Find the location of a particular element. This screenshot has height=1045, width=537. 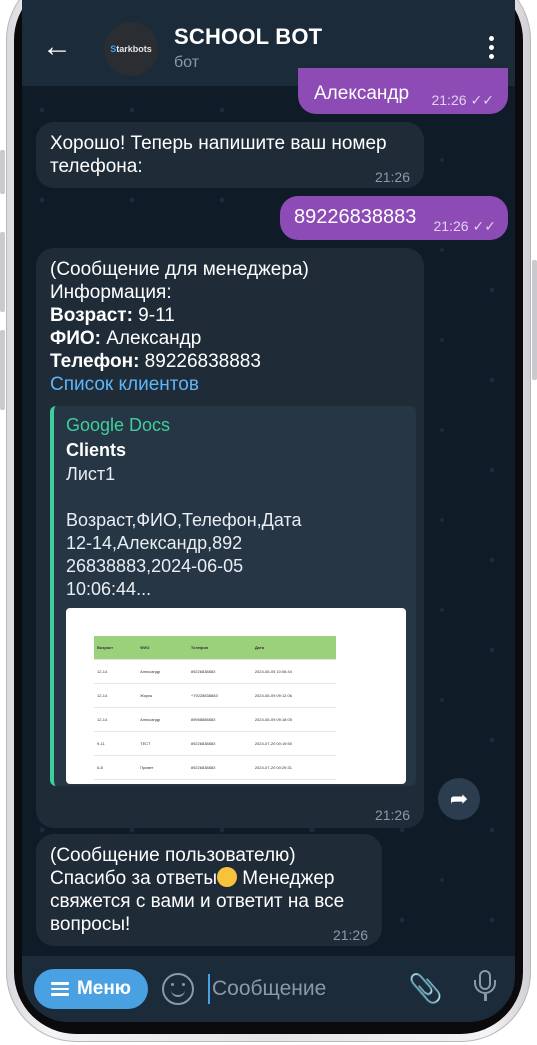

sheet-header-cell: Телефон is located at coordinates (219, 648).